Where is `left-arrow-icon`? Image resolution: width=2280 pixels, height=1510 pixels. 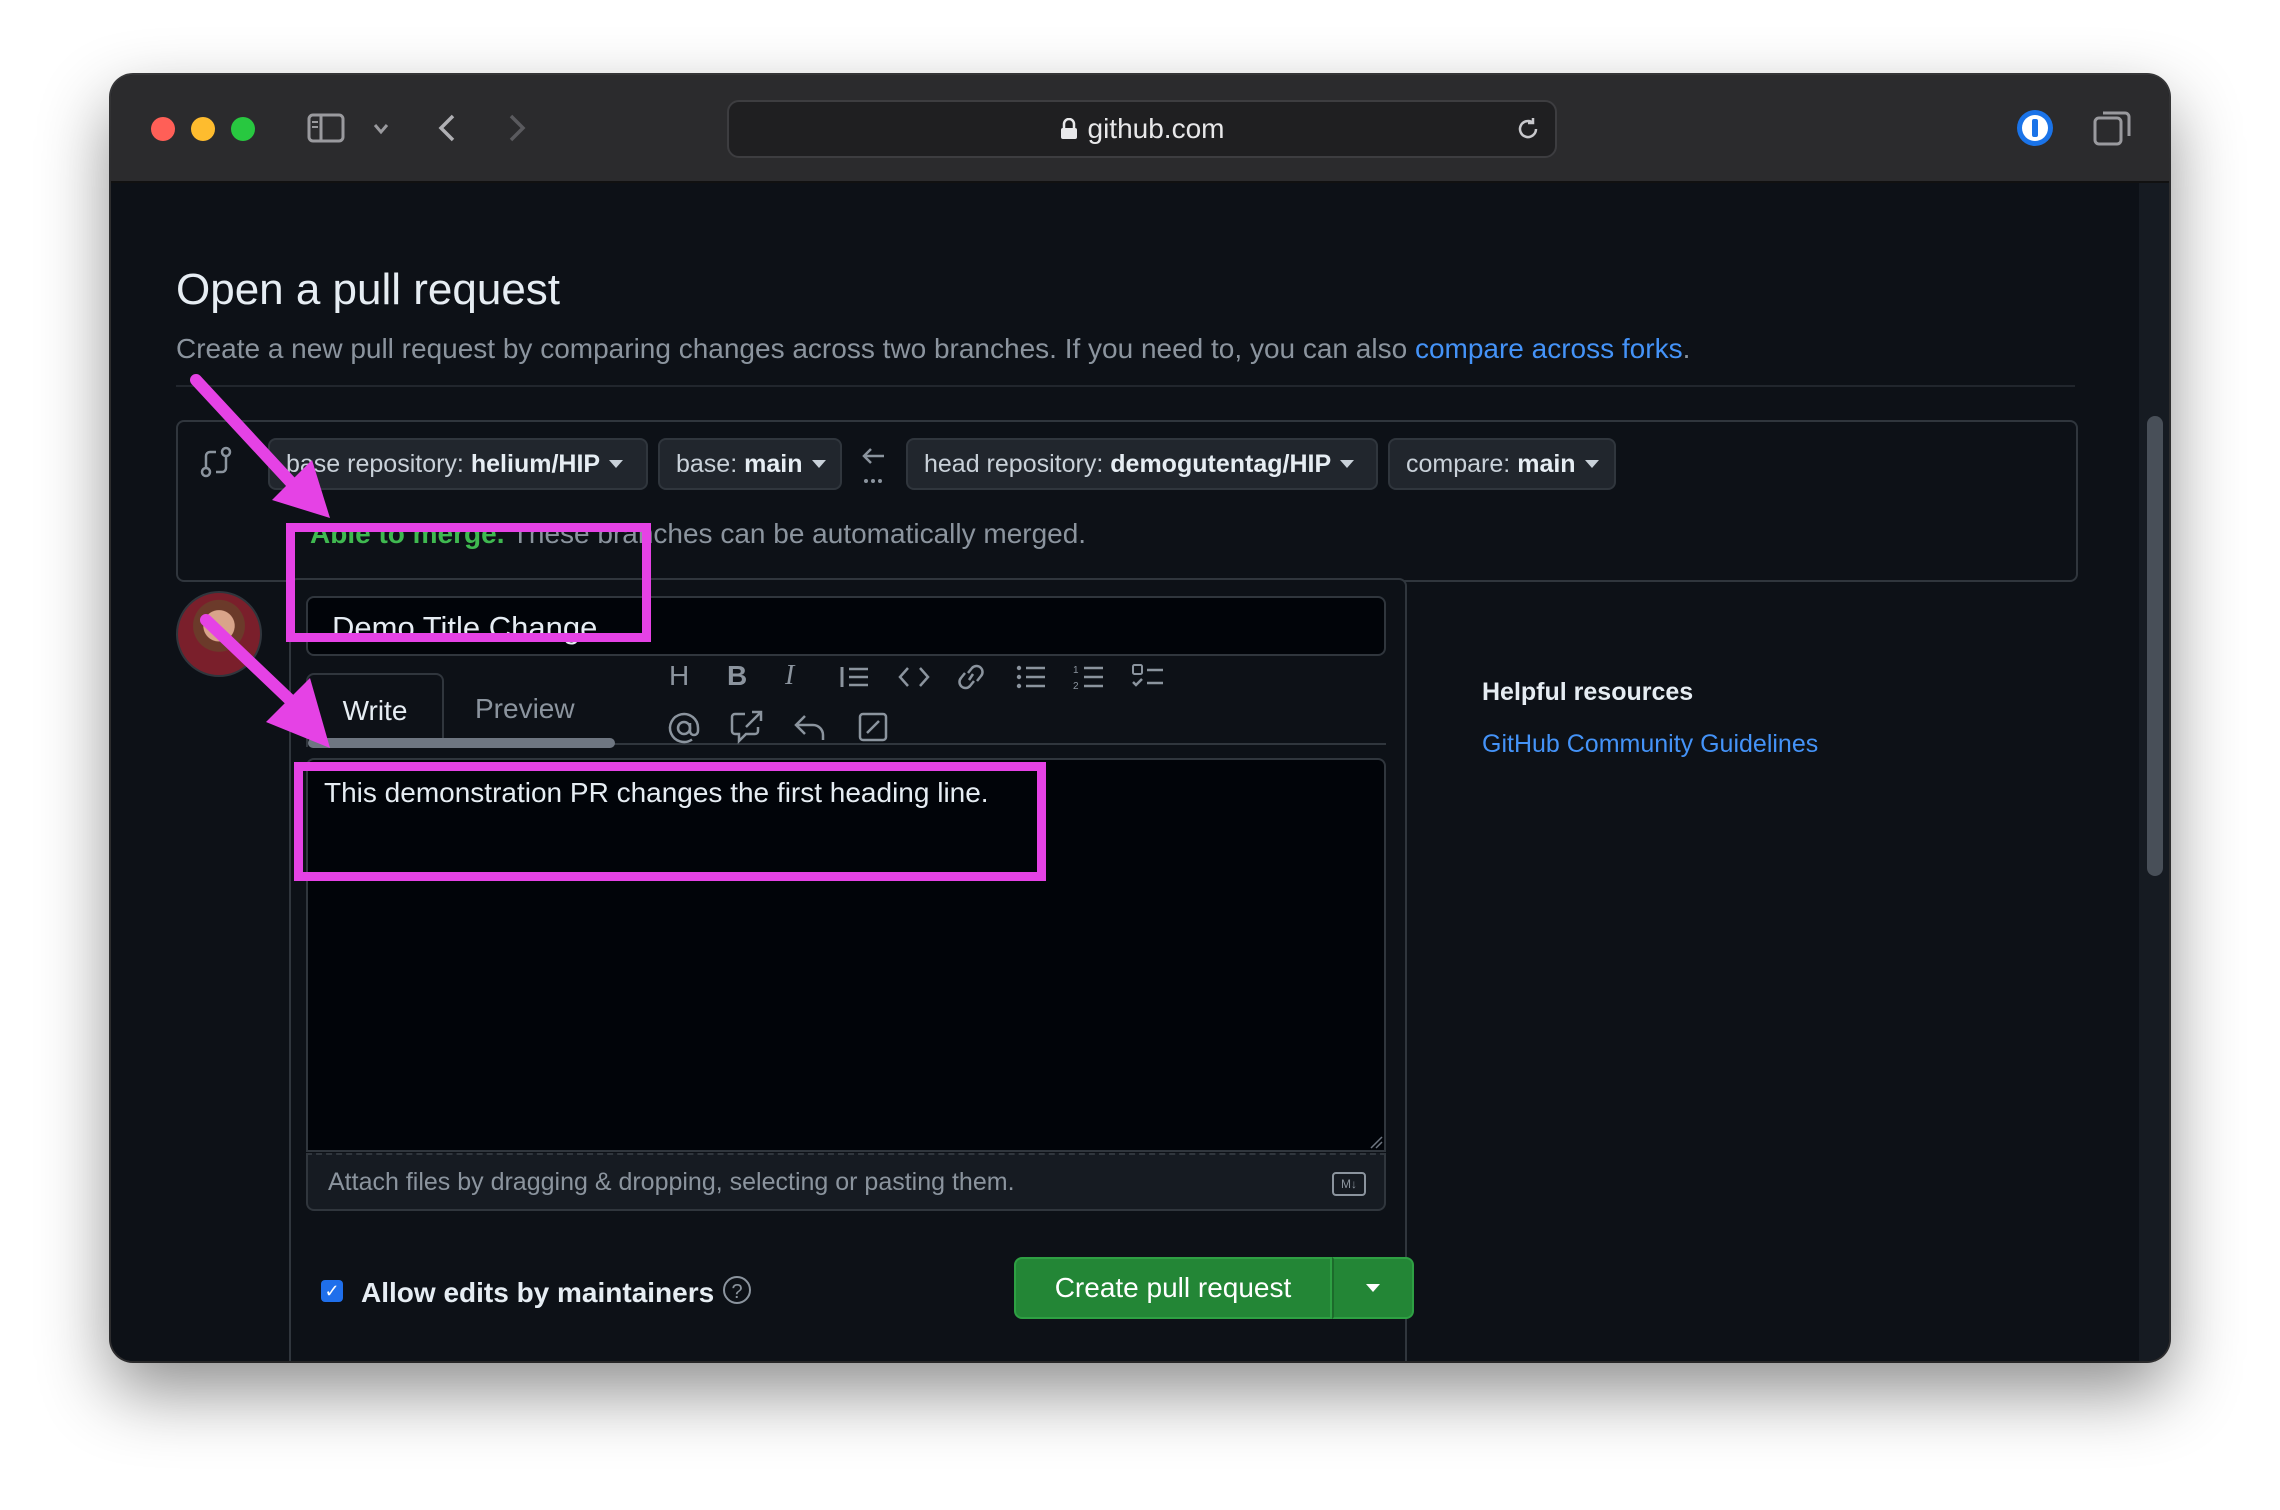
left-arrow-icon is located at coordinates (873, 465).